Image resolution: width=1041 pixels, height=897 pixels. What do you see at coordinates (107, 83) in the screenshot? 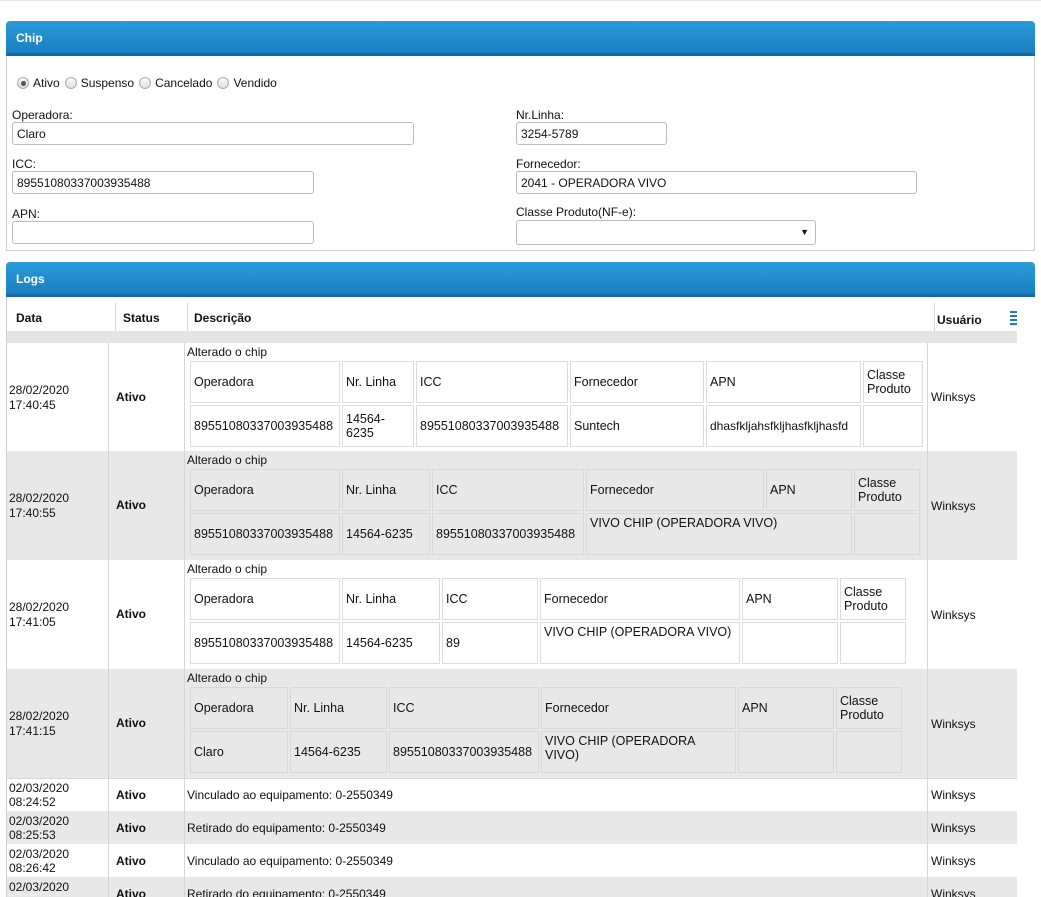
I see `radio-suspenso-label: Suspenso` at bounding box center [107, 83].